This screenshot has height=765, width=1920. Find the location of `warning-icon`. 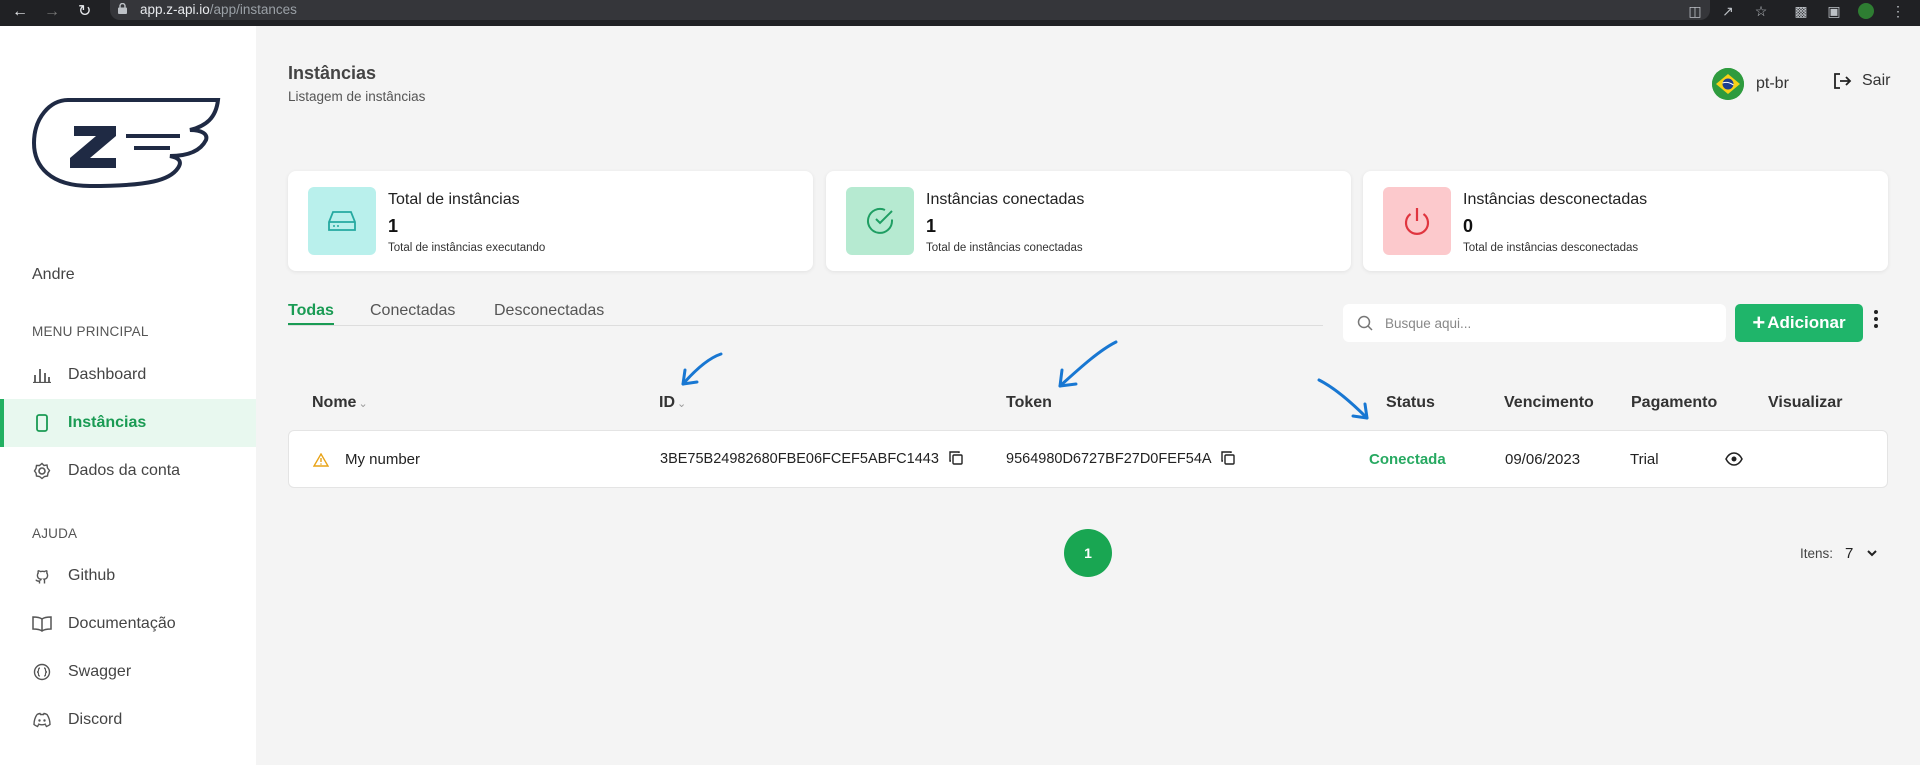

warning-icon is located at coordinates (321, 460).